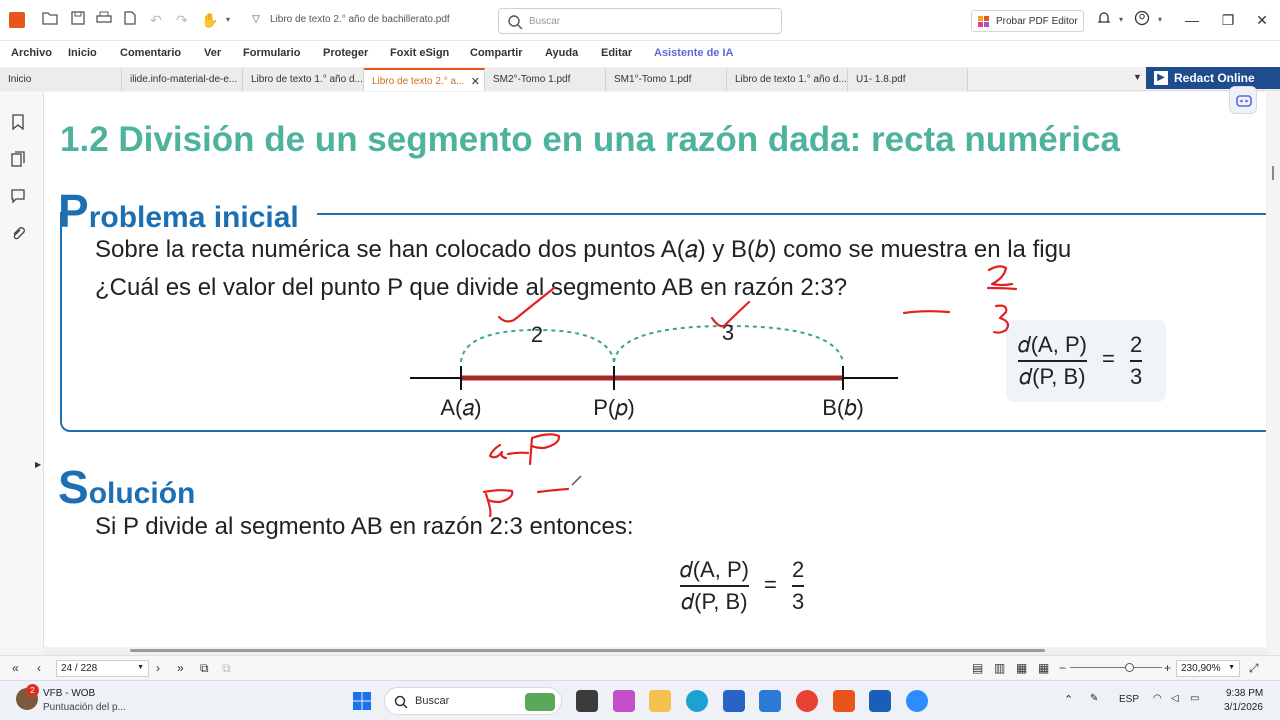  I want to click on facing-view-icon: ▦, so click(1021, 668).